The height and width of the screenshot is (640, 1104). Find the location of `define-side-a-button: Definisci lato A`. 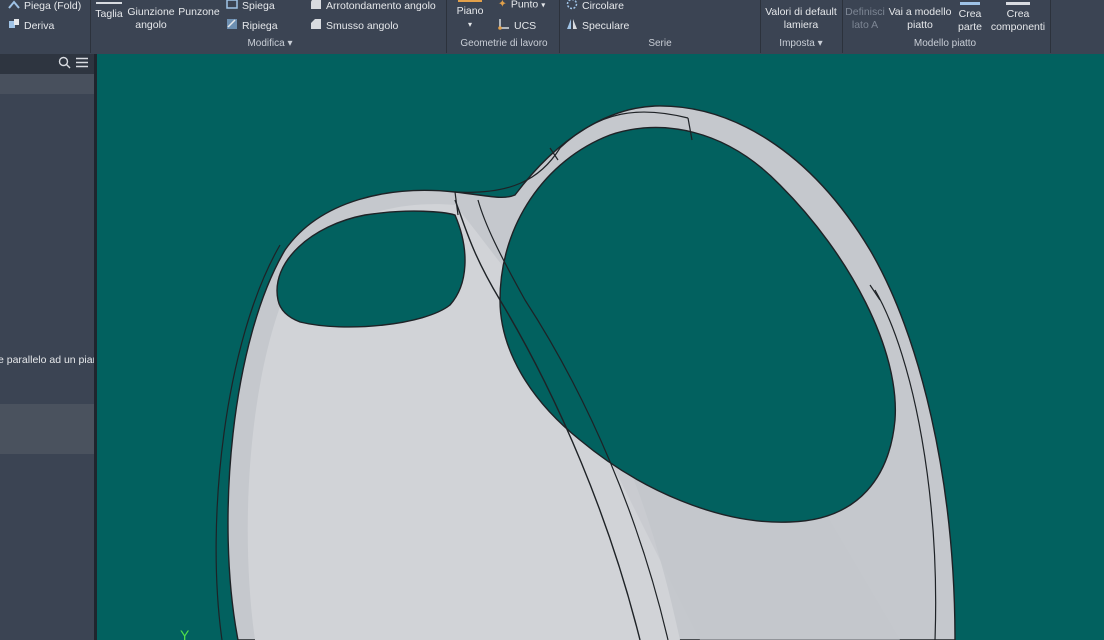

define-side-a-button: Definisci lato A is located at coordinates (865, 19).